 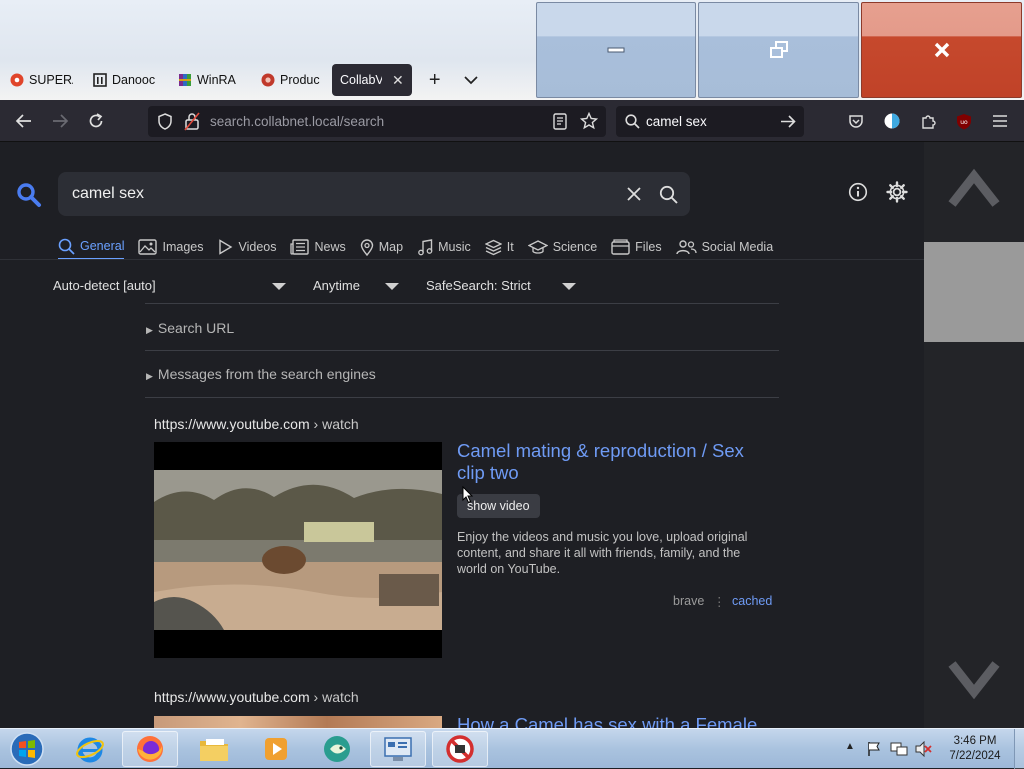 What do you see at coordinates (589, 121) in the screenshot?
I see `star-icon` at bounding box center [589, 121].